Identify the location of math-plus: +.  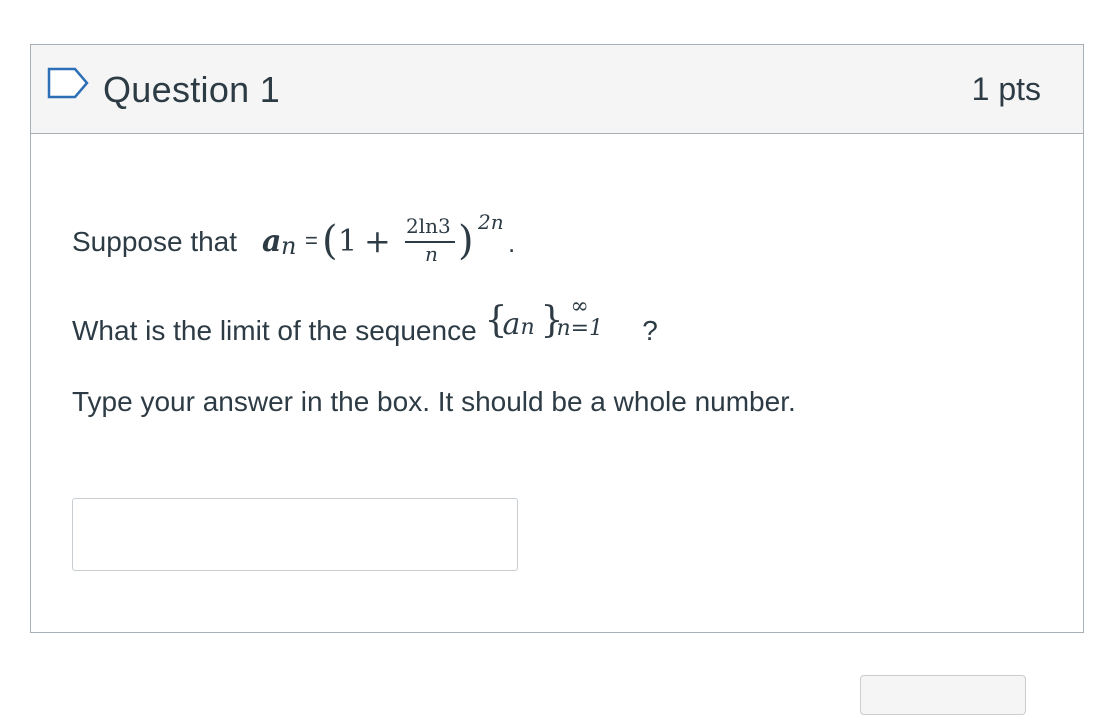
(377, 241).